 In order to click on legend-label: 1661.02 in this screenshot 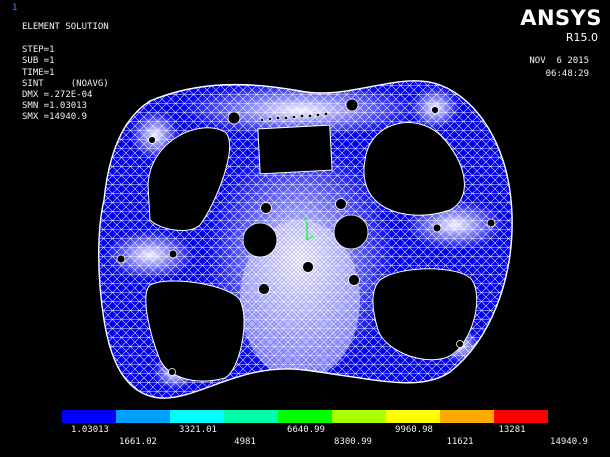, I will do `click(138, 442)`.